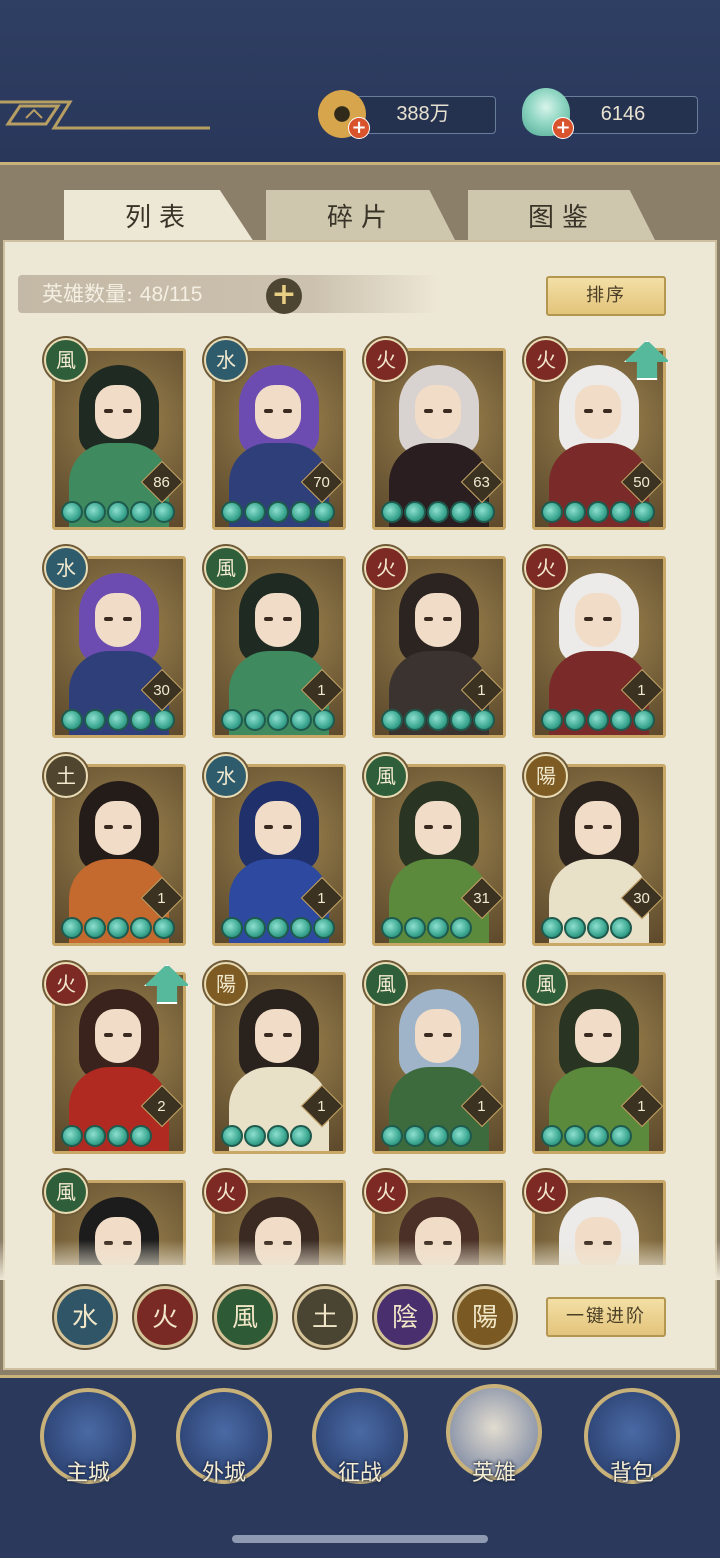 This screenshot has height=1558, width=720. What do you see at coordinates (226, 984) in the screenshot?
I see `element-badge: 陽` at bounding box center [226, 984].